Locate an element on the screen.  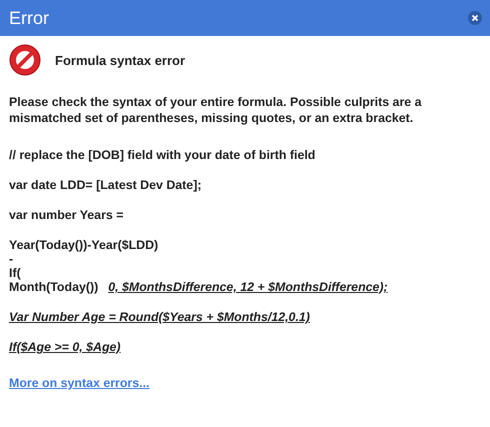
formula-line: var date LDD= [Latest Dev Date]; is located at coordinates (105, 185).